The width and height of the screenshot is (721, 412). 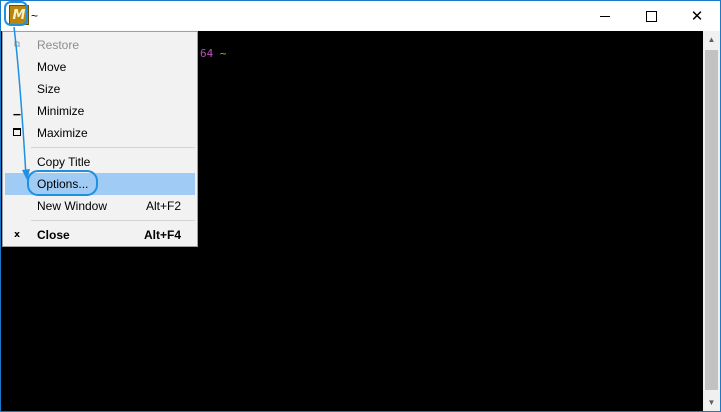 I want to click on menu-item-new-window: New Window Alt+F2, so click(x=100, y=206).